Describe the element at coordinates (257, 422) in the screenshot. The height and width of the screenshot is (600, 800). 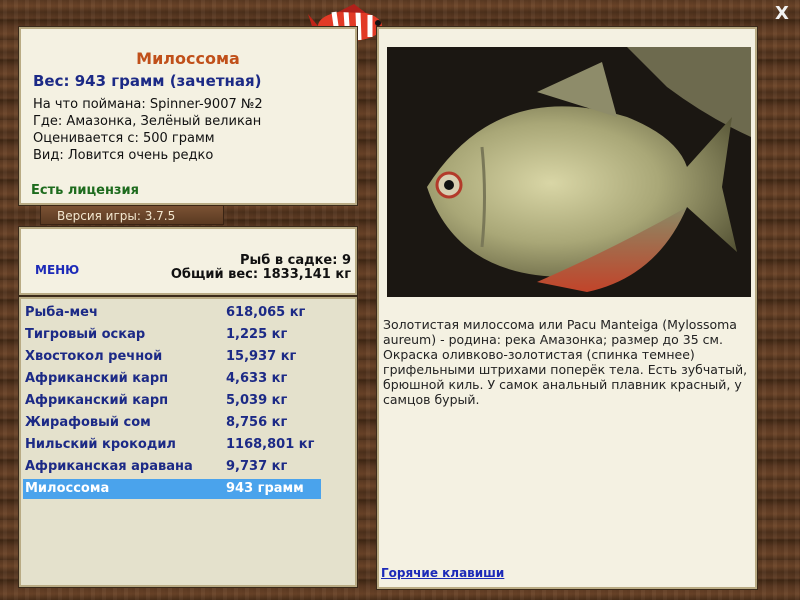
I see `list-item-weight: 8,756 кг` at that location.